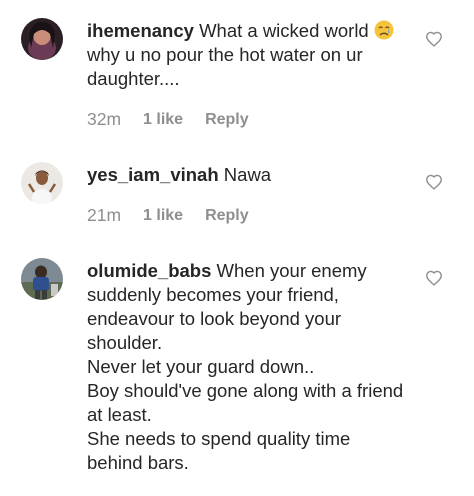  I want to click on comment-meta: 21m 1 like Reply, so click(168, 215).